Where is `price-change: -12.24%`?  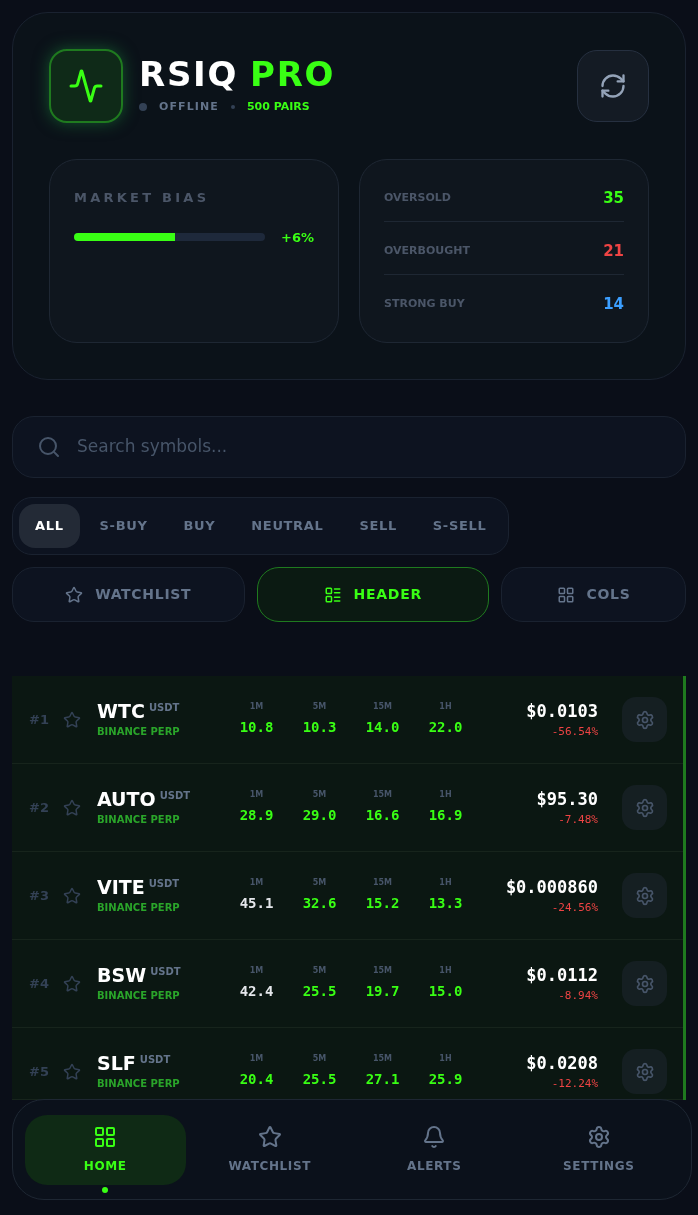
price-change: -12.24% is located at coordinates (574, 1084).